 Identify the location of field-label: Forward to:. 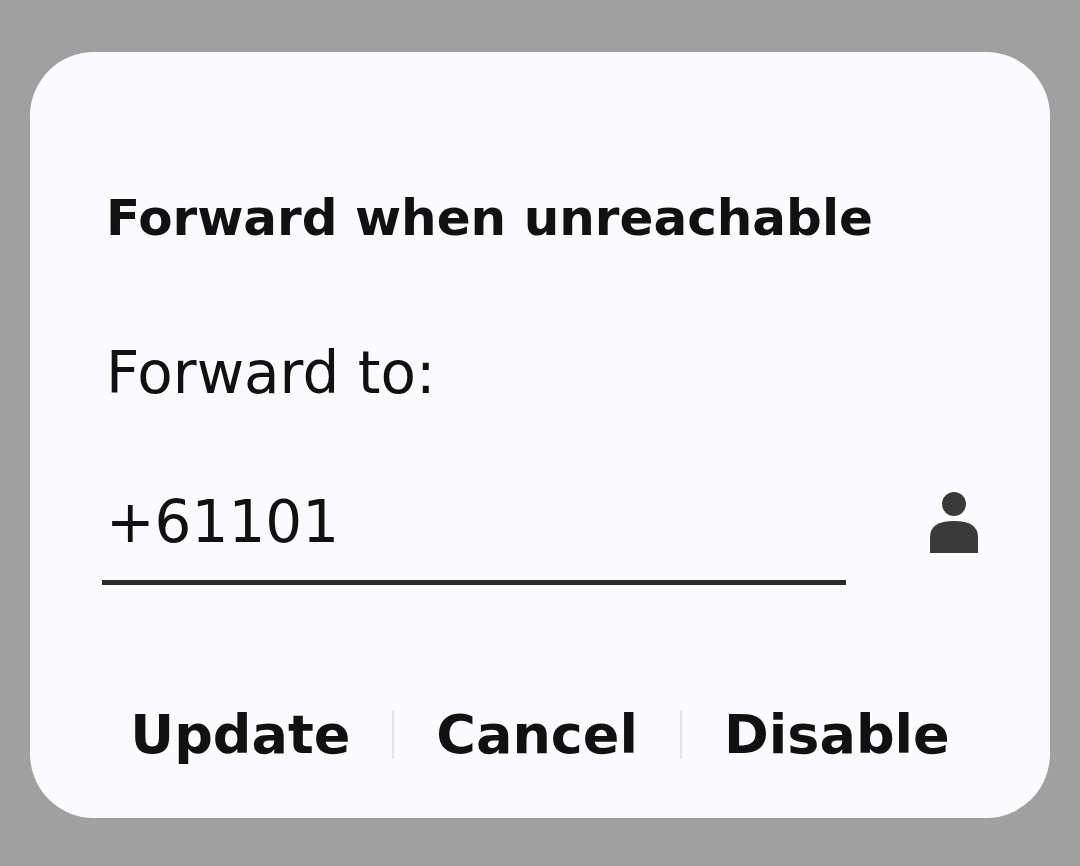
(271, 373).